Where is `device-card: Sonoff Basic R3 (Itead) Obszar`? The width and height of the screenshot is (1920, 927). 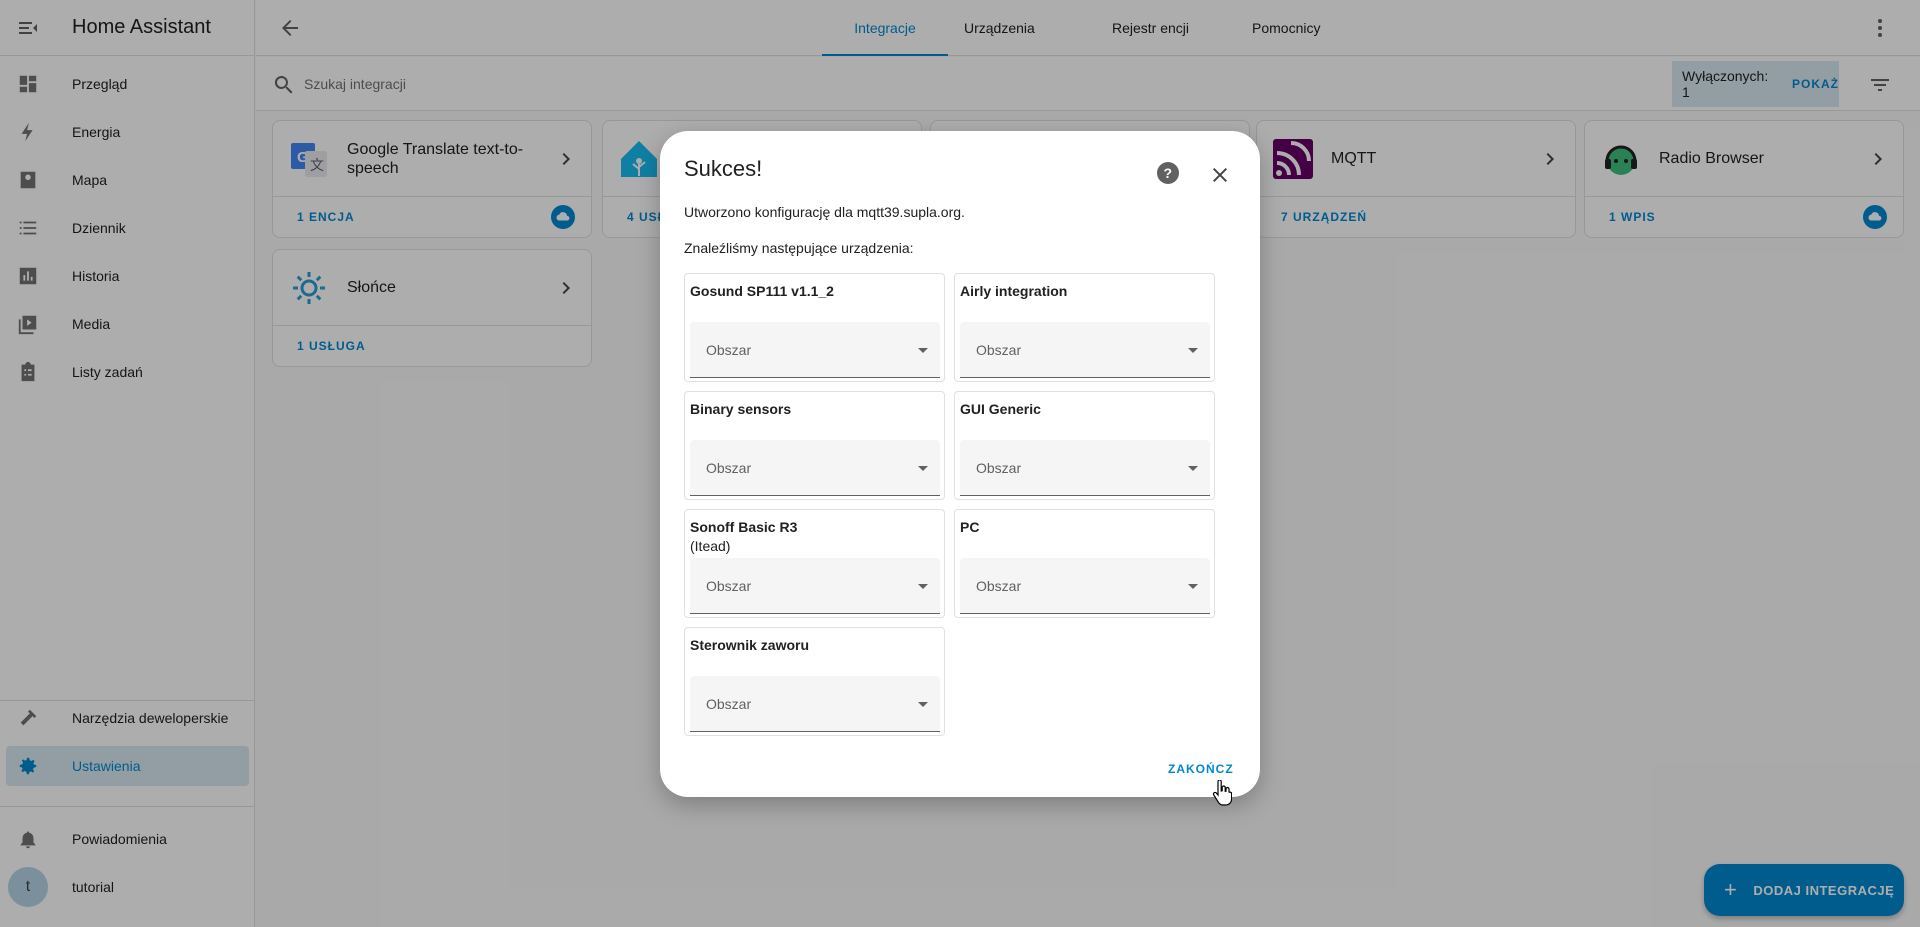
device-card: Sonoff Basic R3 (Itead) Obszar is located at coordinates (814, 563).